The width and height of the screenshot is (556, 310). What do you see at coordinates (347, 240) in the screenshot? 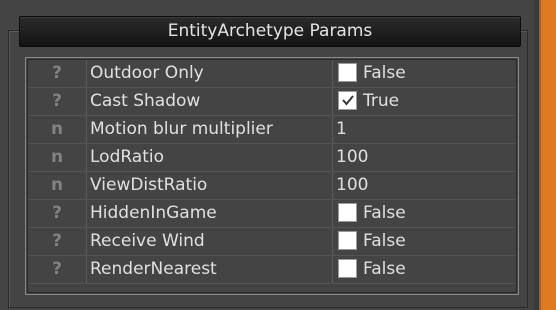
I see `receive-wind-checkbox` at bounding box center [347, 240].